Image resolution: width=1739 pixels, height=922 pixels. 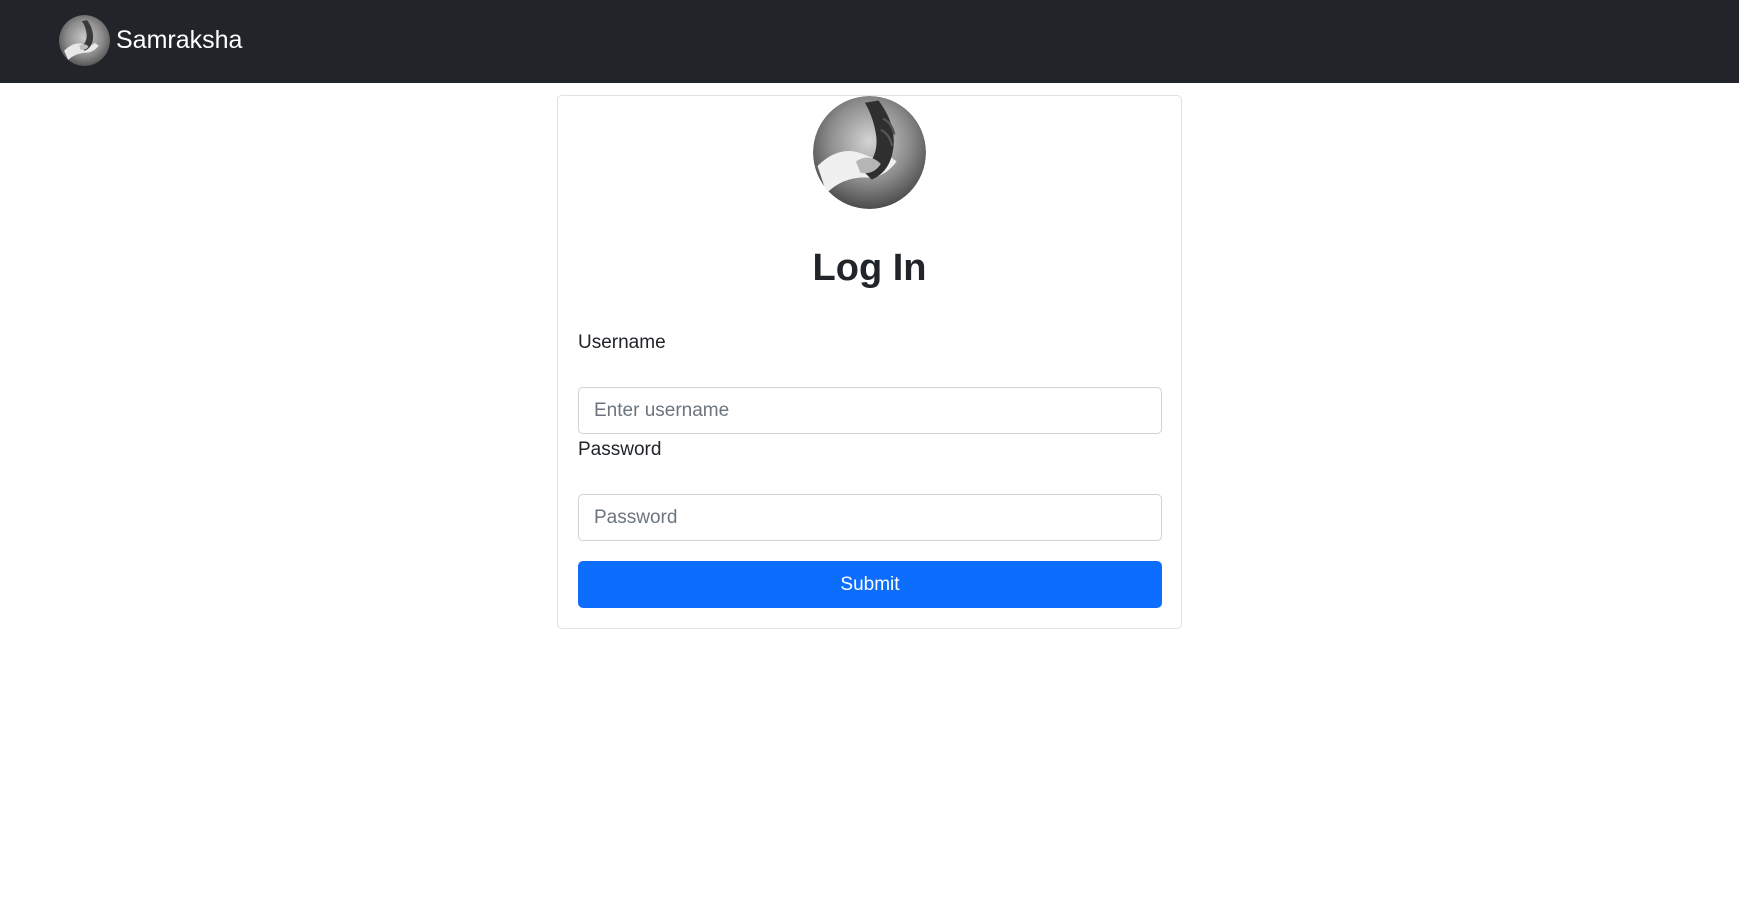 What do you see at coordinates (869, 152) in the screenshot?
I see `login-avatar-icon` at bounding box center [869, 152].